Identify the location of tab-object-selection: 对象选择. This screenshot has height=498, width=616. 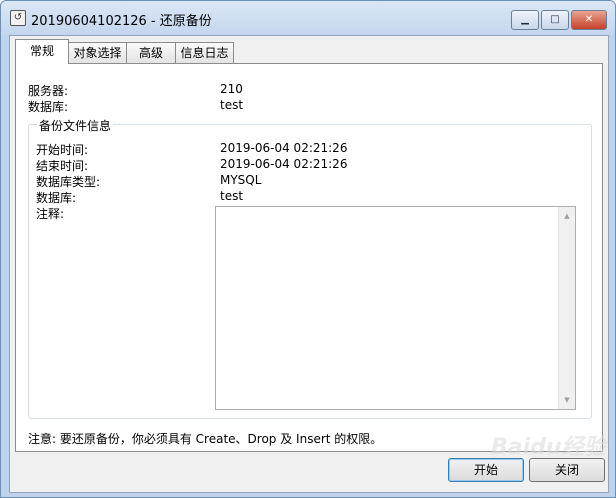
(97, 52).